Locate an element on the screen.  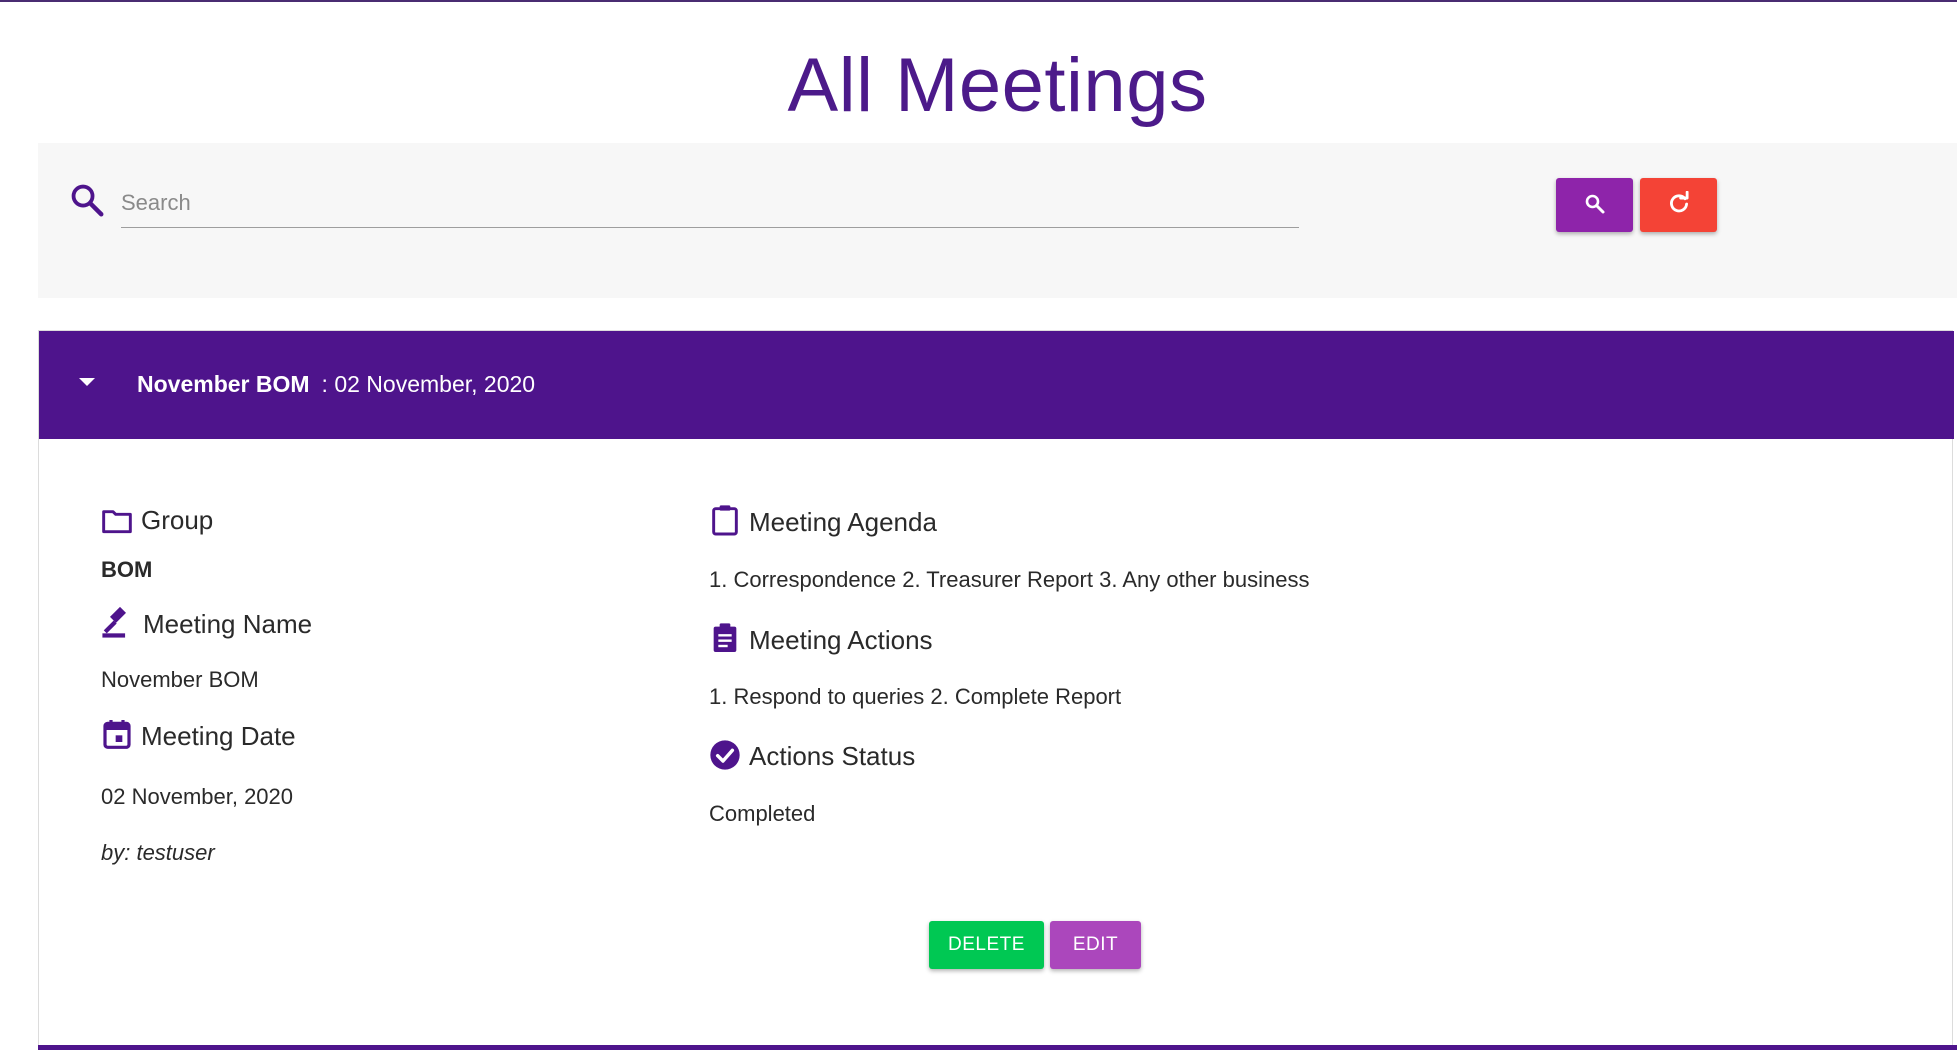
check-circle-icon is located at coordinates (725, 755).